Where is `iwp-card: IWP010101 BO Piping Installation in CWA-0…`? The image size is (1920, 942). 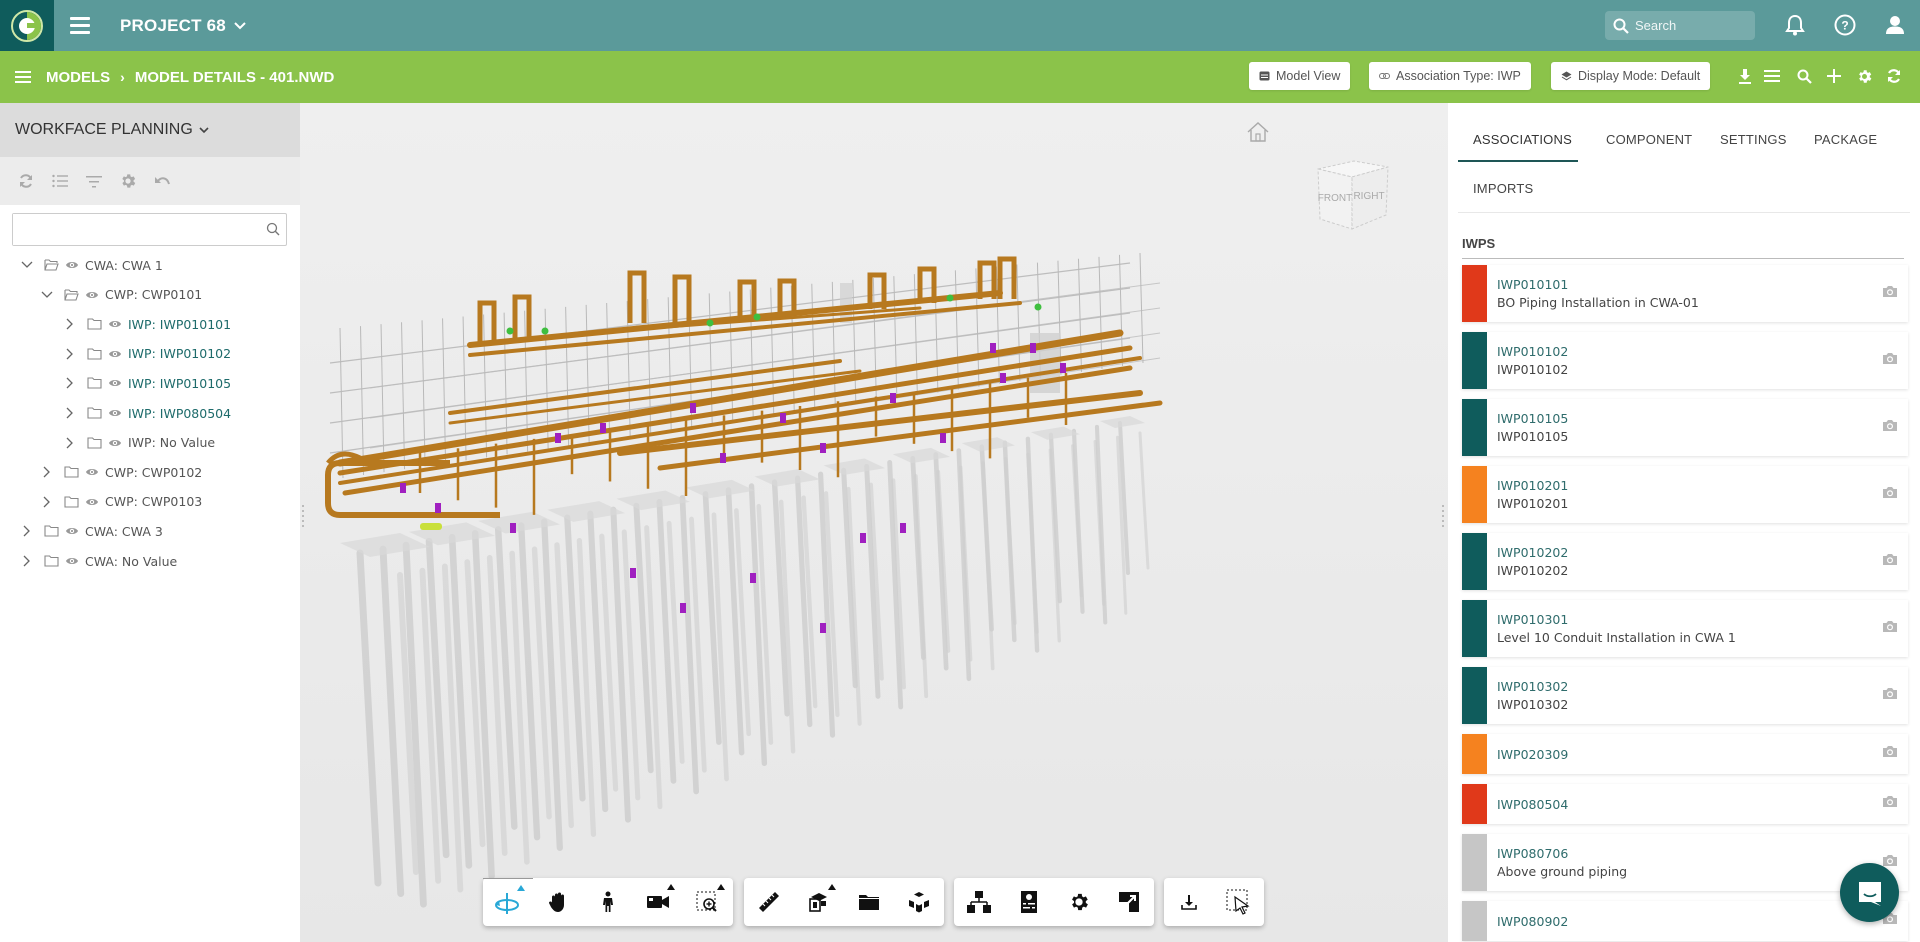 iwp-card: IWP010101 BO Piping Installation in CWA-0… is located at coordinates (1685, 293).